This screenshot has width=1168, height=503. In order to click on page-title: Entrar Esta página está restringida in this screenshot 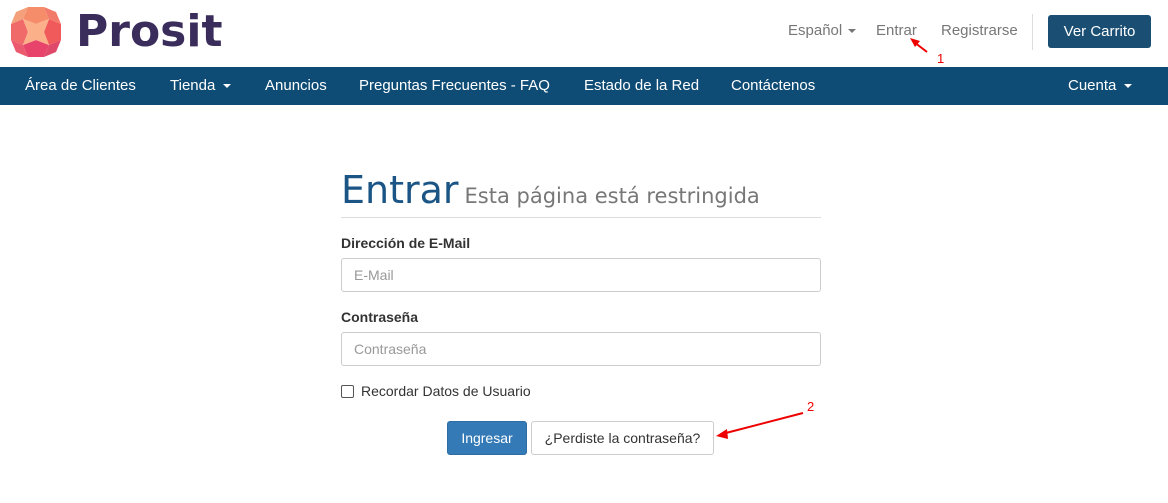, I will do `click(581, 193)`.